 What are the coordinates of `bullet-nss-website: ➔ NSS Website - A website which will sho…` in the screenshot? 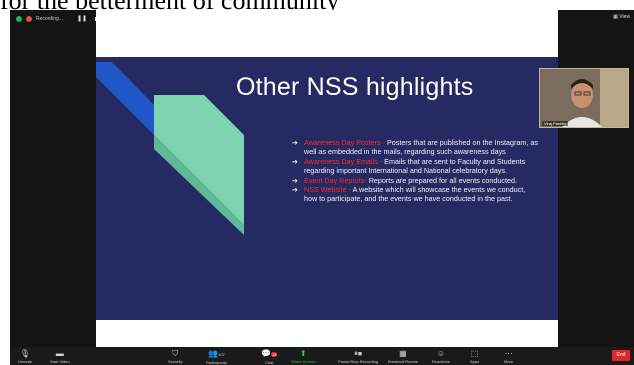 It's located at (416, 194).